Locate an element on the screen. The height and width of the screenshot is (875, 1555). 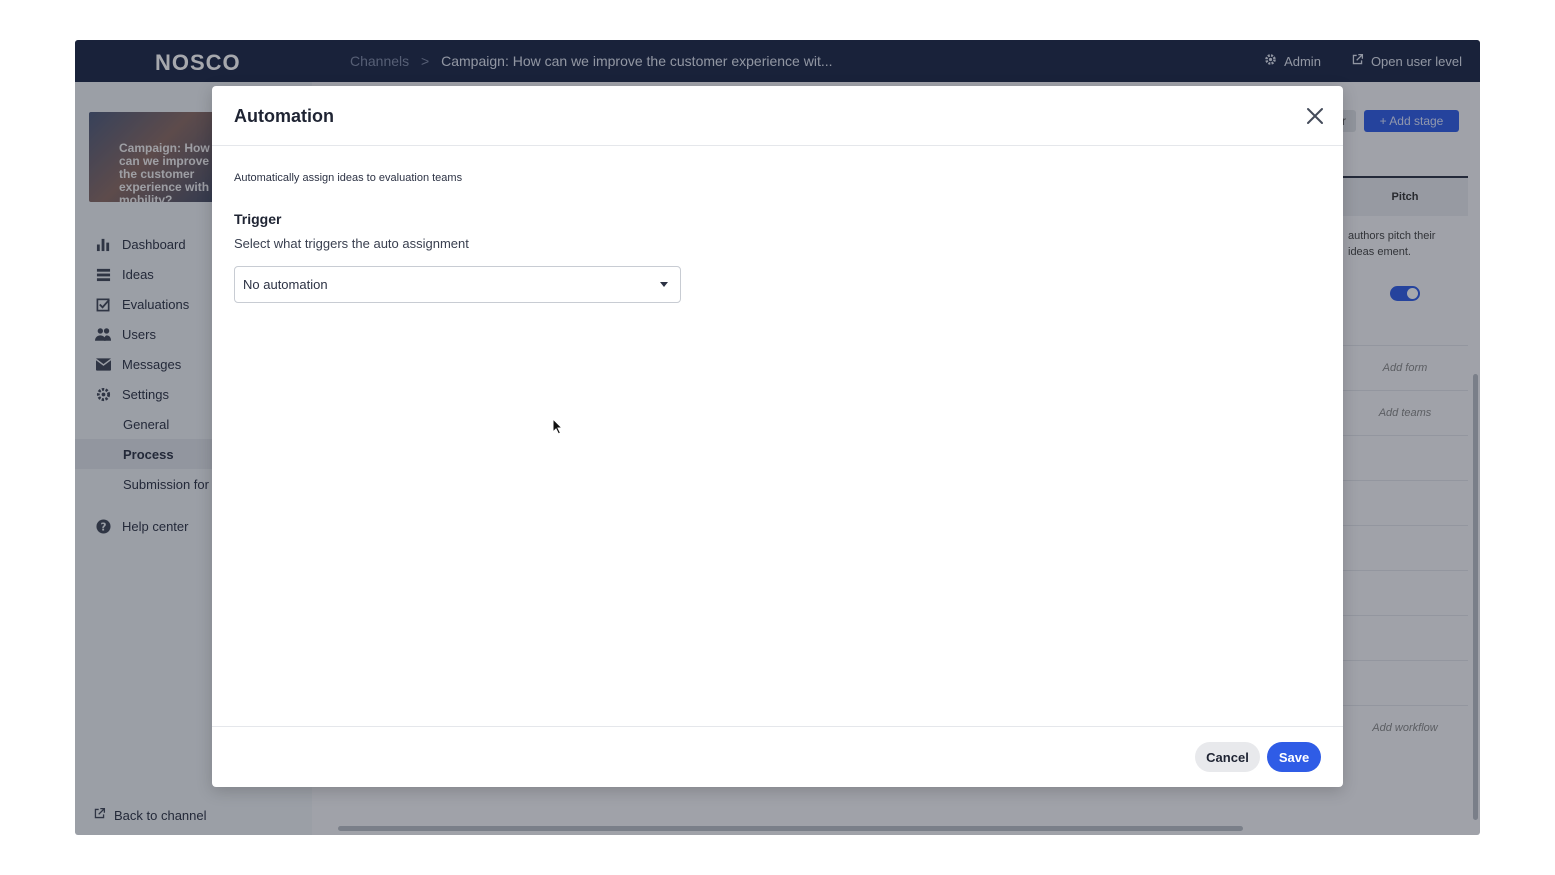
trigger-select: No automation is located at coordinates (457, 284).